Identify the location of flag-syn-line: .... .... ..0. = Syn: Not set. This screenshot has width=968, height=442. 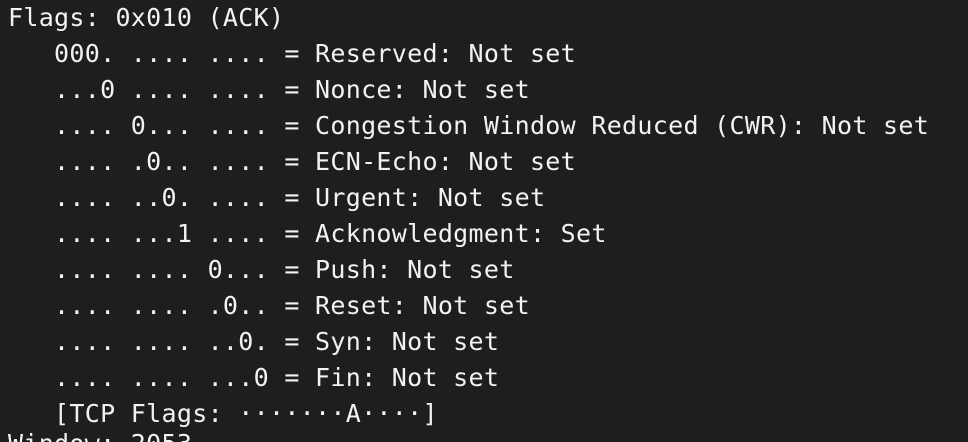
(254, 341).